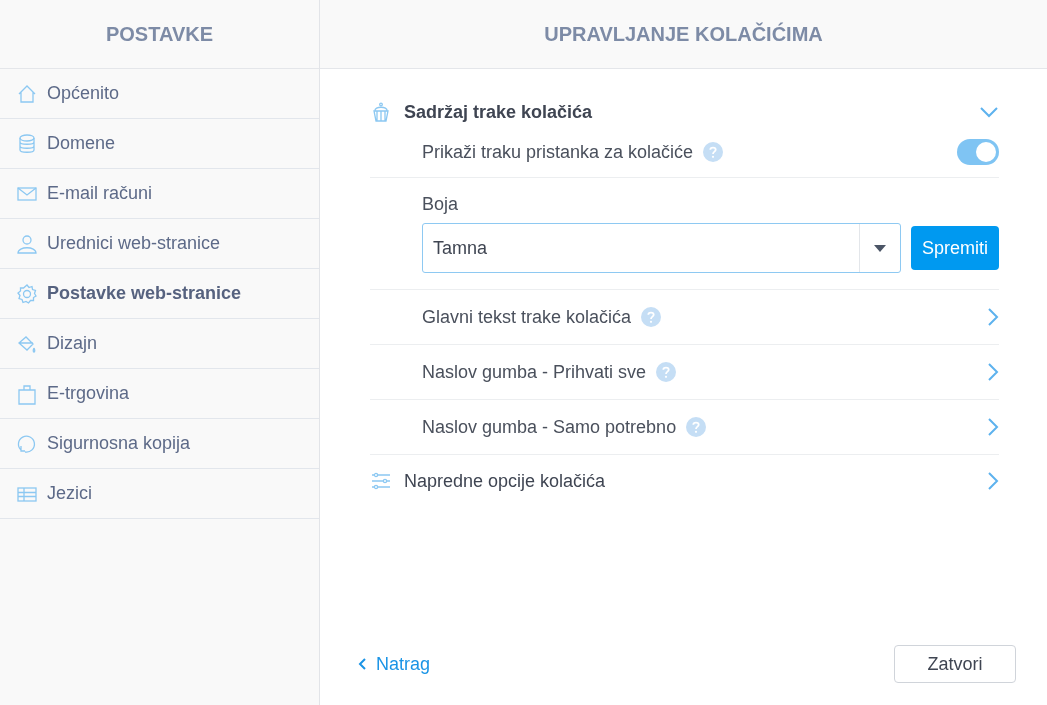 Image resolution: width=1047 pixels, height=705 pixels. I want to click on setting-label: Glavni tekst trake kolačića, so click(527, 317).